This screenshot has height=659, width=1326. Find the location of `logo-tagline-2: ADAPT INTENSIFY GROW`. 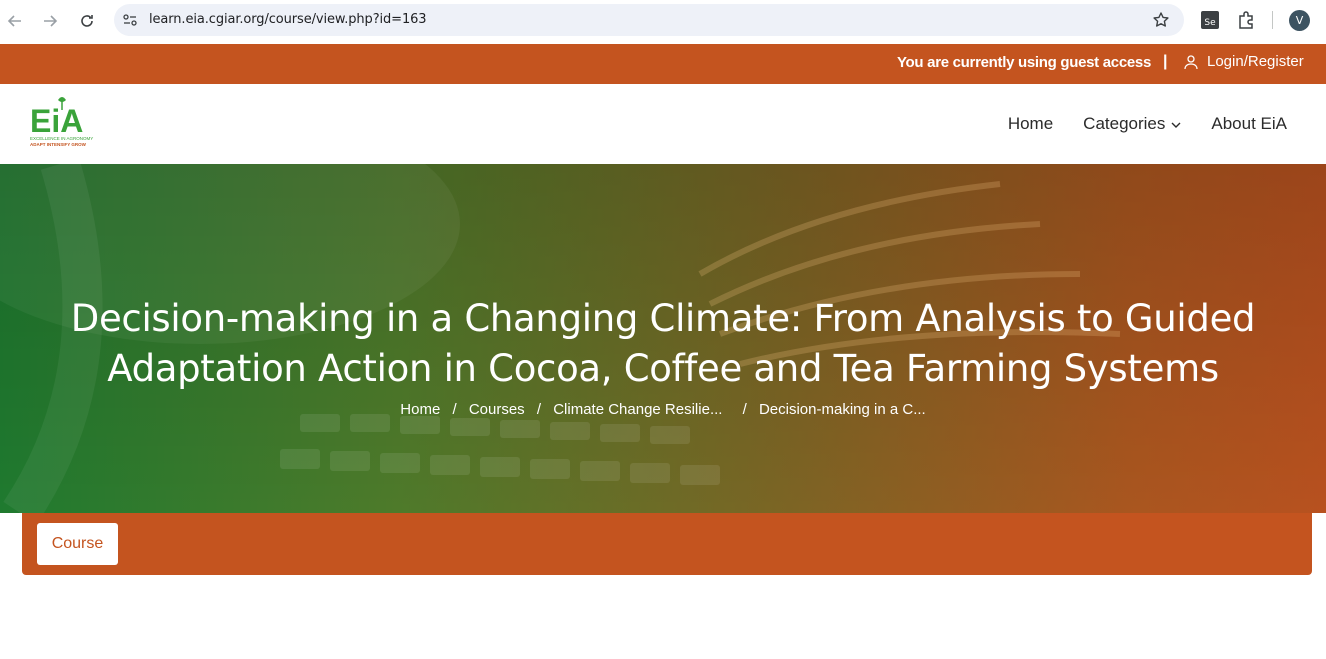

logo-tagline-2: ADAPT INTENSIFY GROW is located at coordinates (58, 144).